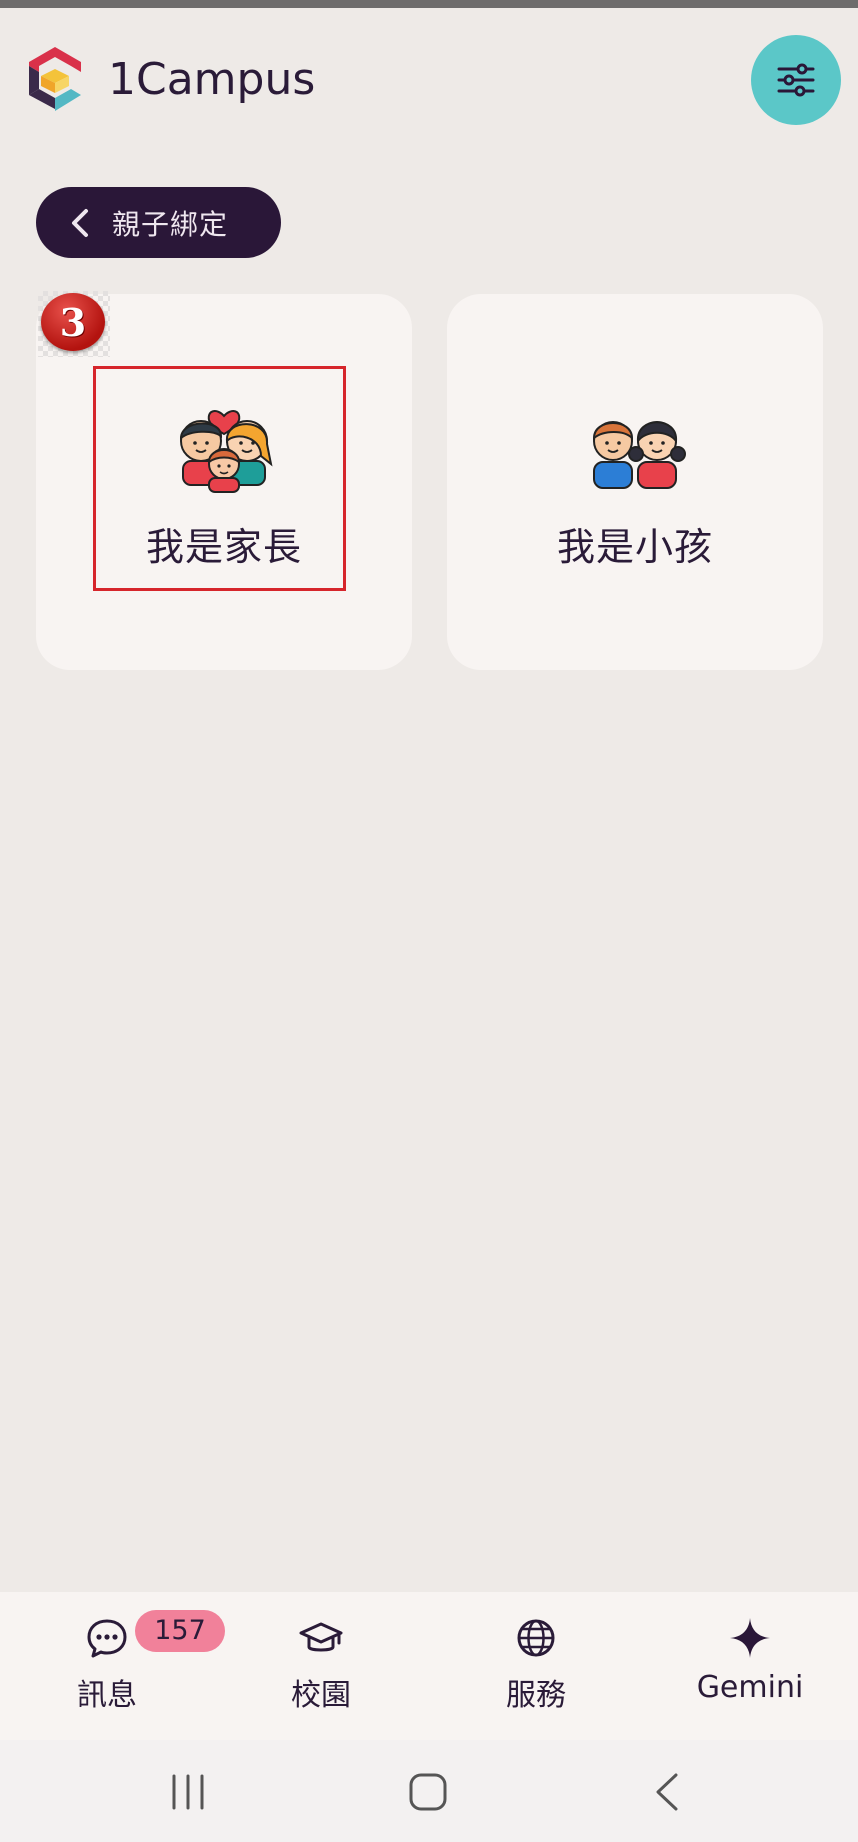 Image resolution: width=858 pixels, height=1842 pixels. I want to click on nav-label-messages: 訊息, so click(107, 1695).